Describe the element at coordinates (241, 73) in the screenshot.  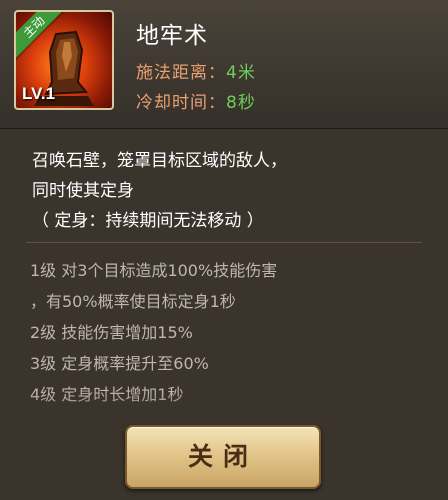
I see `cast-range-value: 4米` at that location.